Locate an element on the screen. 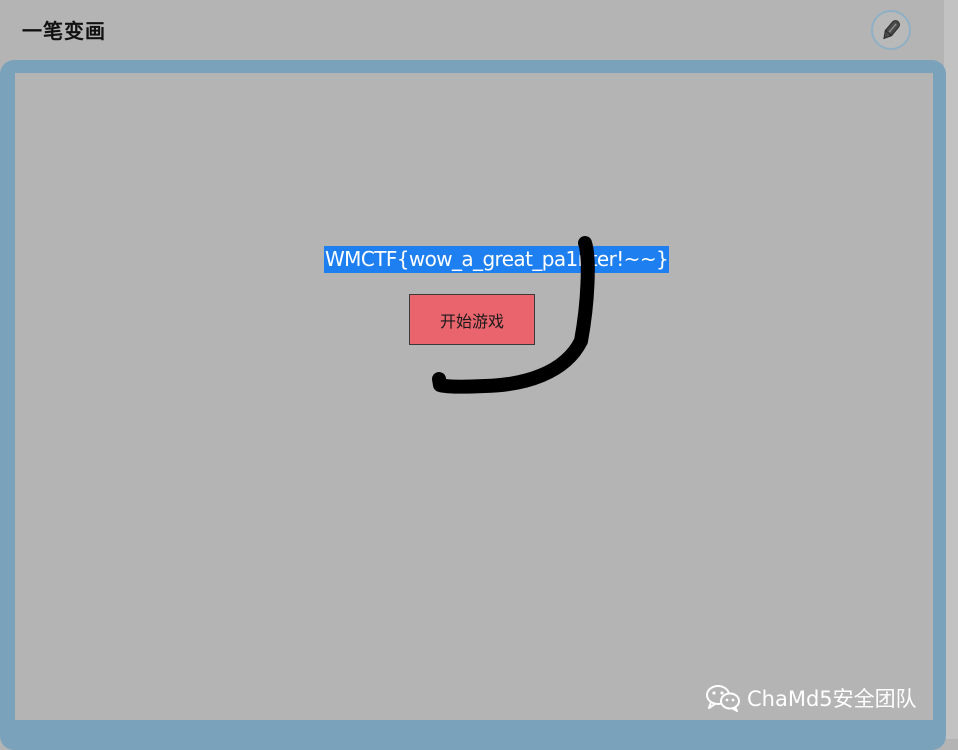 The height and width of the screenshot is (750, 958). watermark-text: ChaMd5安全团队 is located at coordinates (832, 699).